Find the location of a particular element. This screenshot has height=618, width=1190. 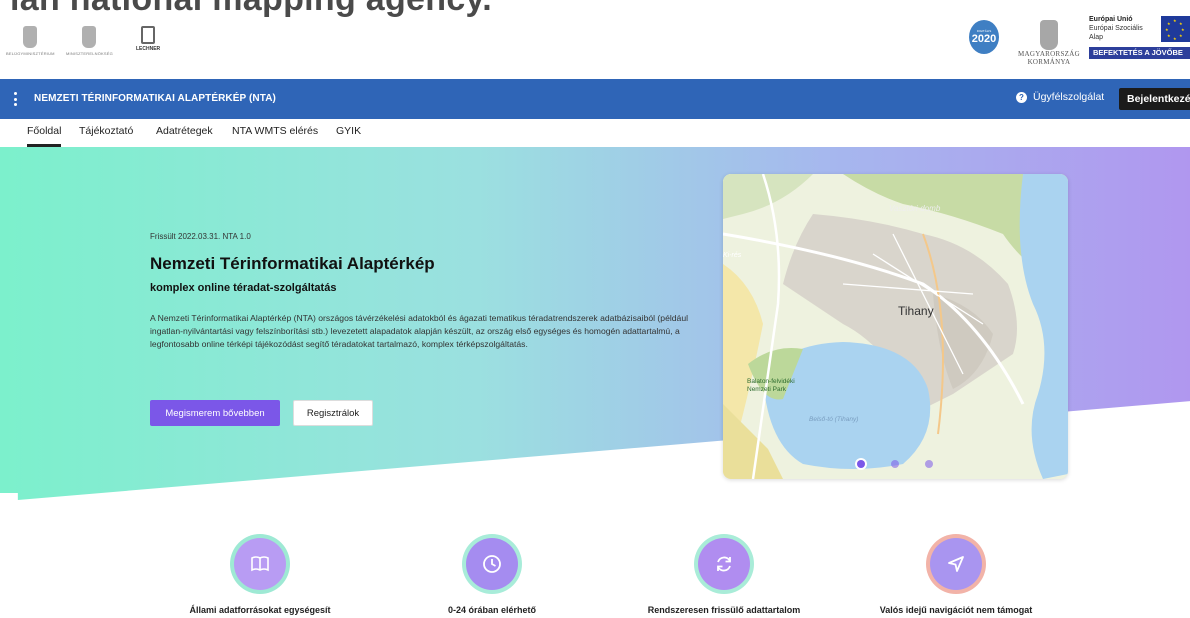

lechner-logo-text: LECHNER is located at coordinates (148, 49).